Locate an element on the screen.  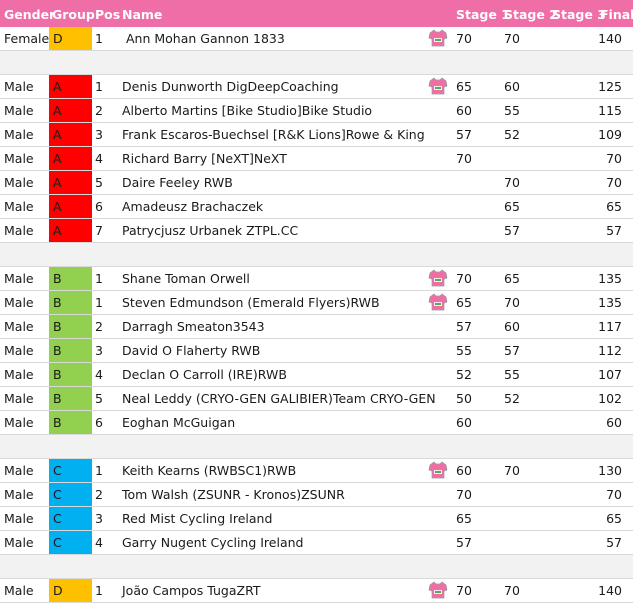
name-cell: Declan O Carroll (IRE)RWB is located at coordinates (204, 374).